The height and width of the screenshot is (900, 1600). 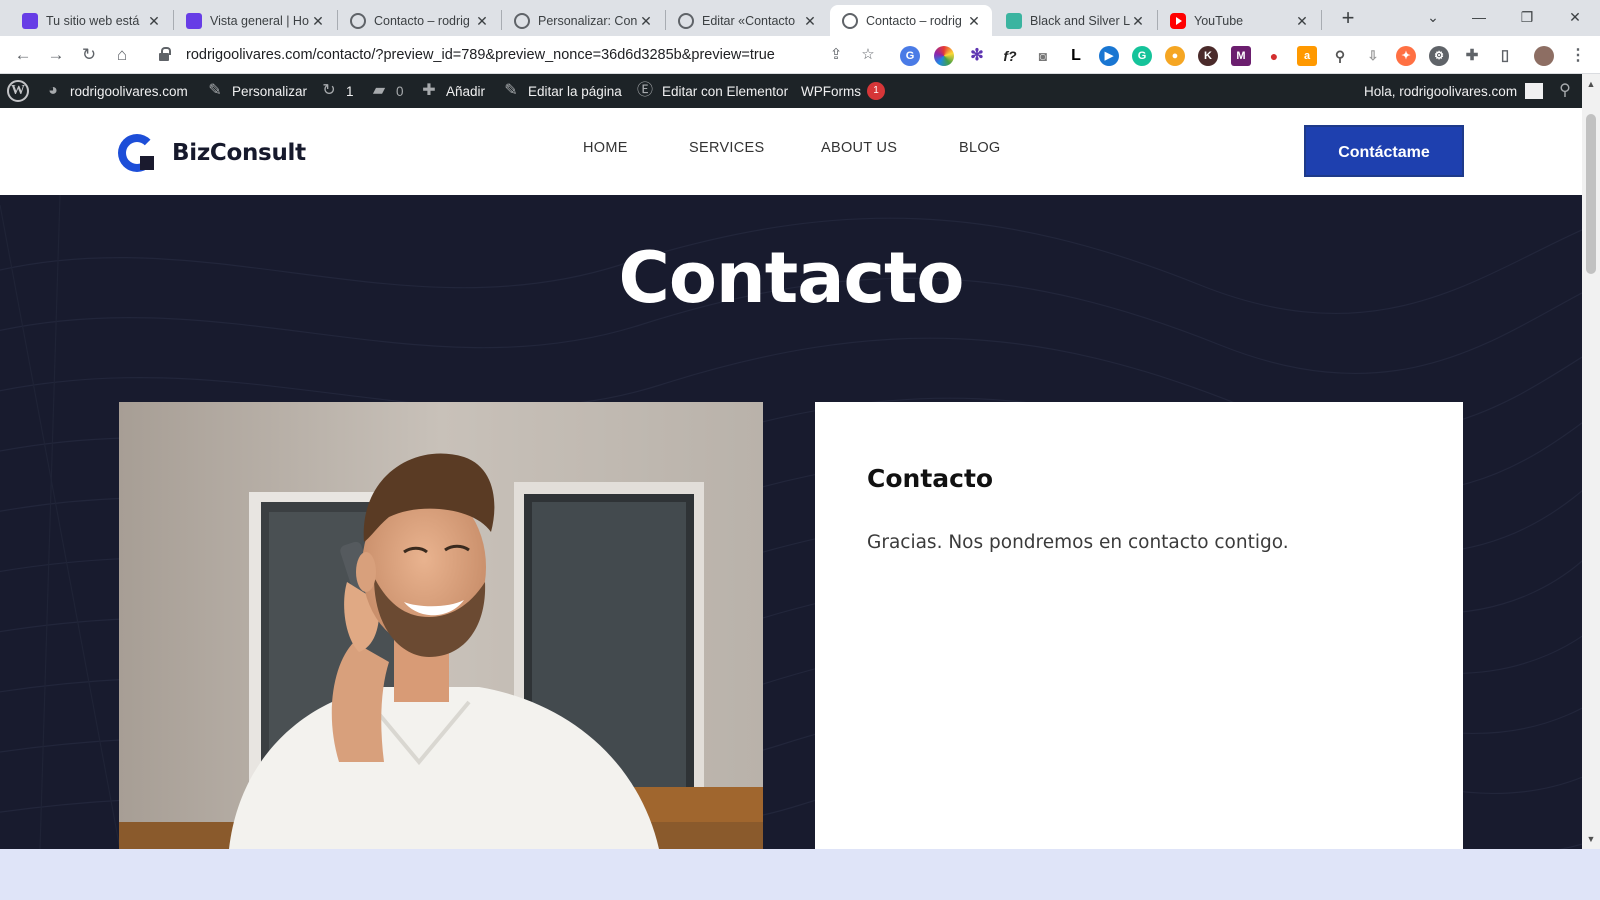 I want to click on color-extension-icon, so click(x=944, y=56).